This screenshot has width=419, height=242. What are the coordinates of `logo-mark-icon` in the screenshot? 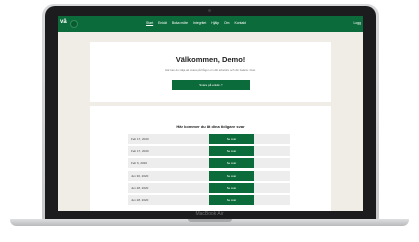 It's located at (74, 24).